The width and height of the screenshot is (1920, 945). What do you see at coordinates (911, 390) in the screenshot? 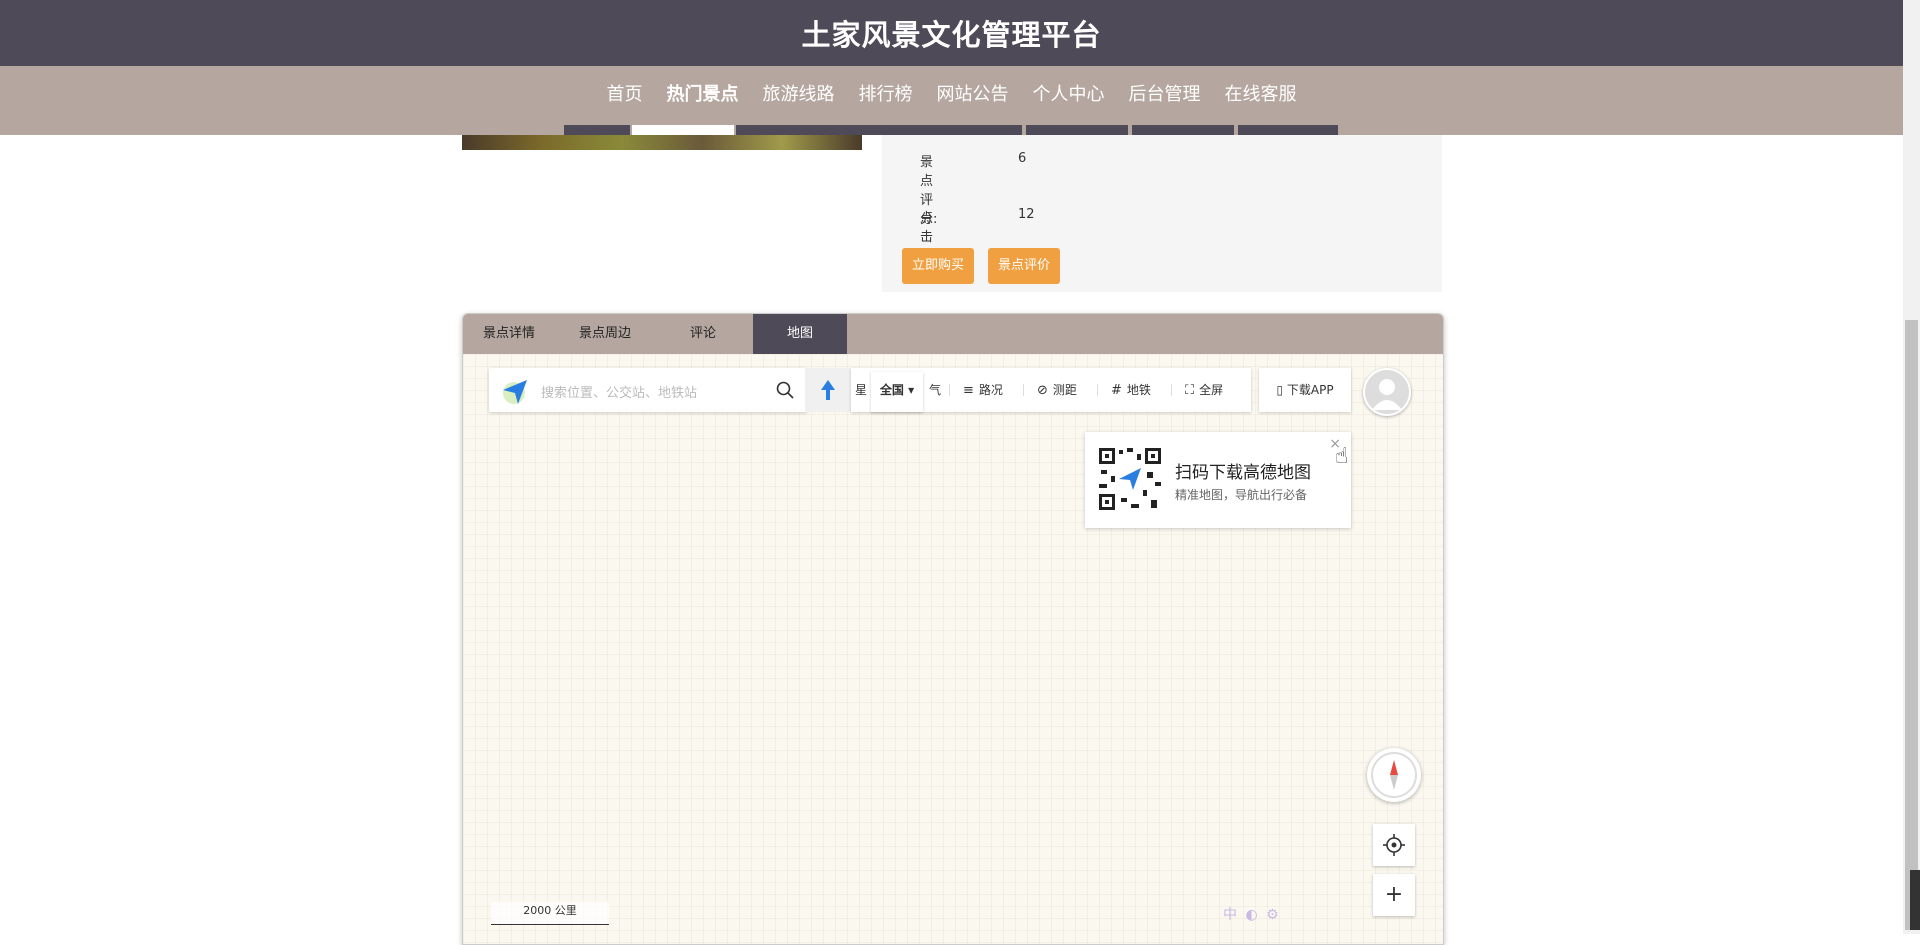
I see `chevron-down-icon: ▾` at bounding box center [911, 390].